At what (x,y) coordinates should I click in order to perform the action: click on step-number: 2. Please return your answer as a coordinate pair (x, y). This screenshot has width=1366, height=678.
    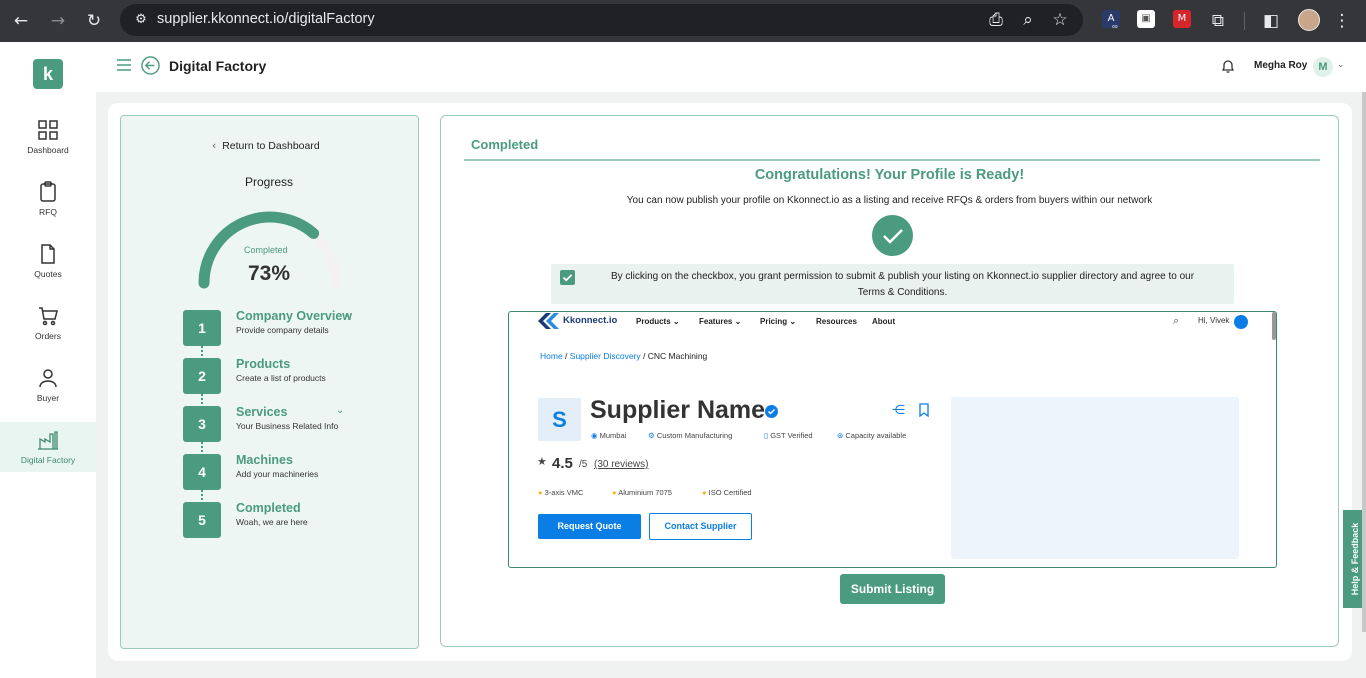
    Looking at the image, I should click on (202, 376).